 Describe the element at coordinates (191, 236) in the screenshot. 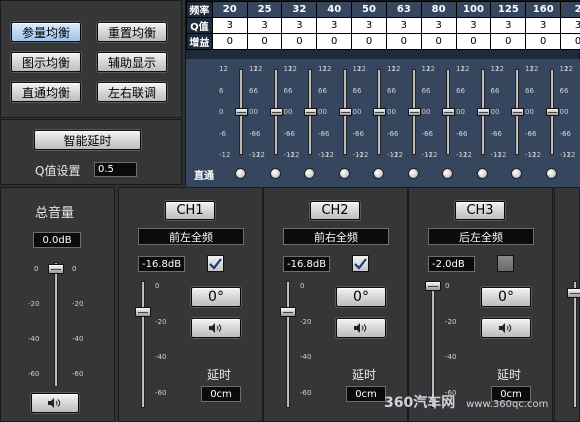

I see `channel-source-field: 前左全频` at that location.